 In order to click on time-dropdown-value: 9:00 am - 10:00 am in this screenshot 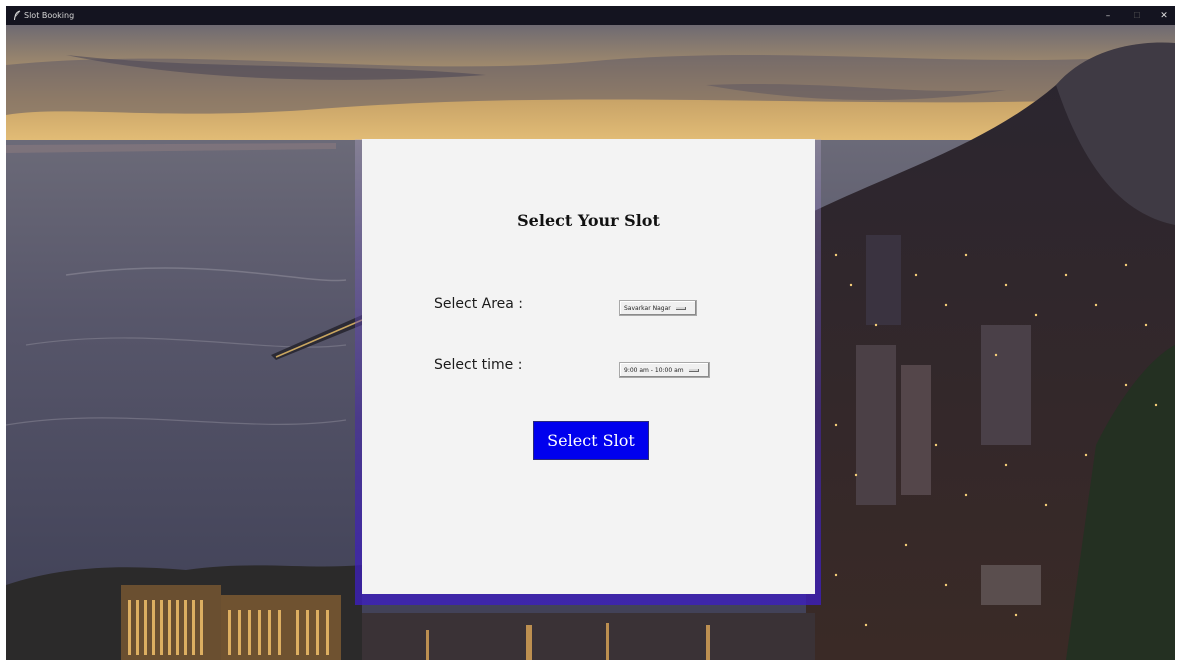, I will do `click(654, 370)`.